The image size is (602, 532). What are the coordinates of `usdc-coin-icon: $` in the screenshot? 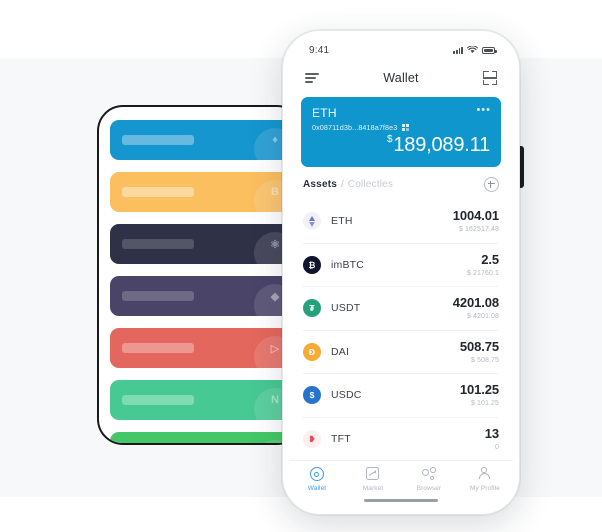 It's located at (312, 395).